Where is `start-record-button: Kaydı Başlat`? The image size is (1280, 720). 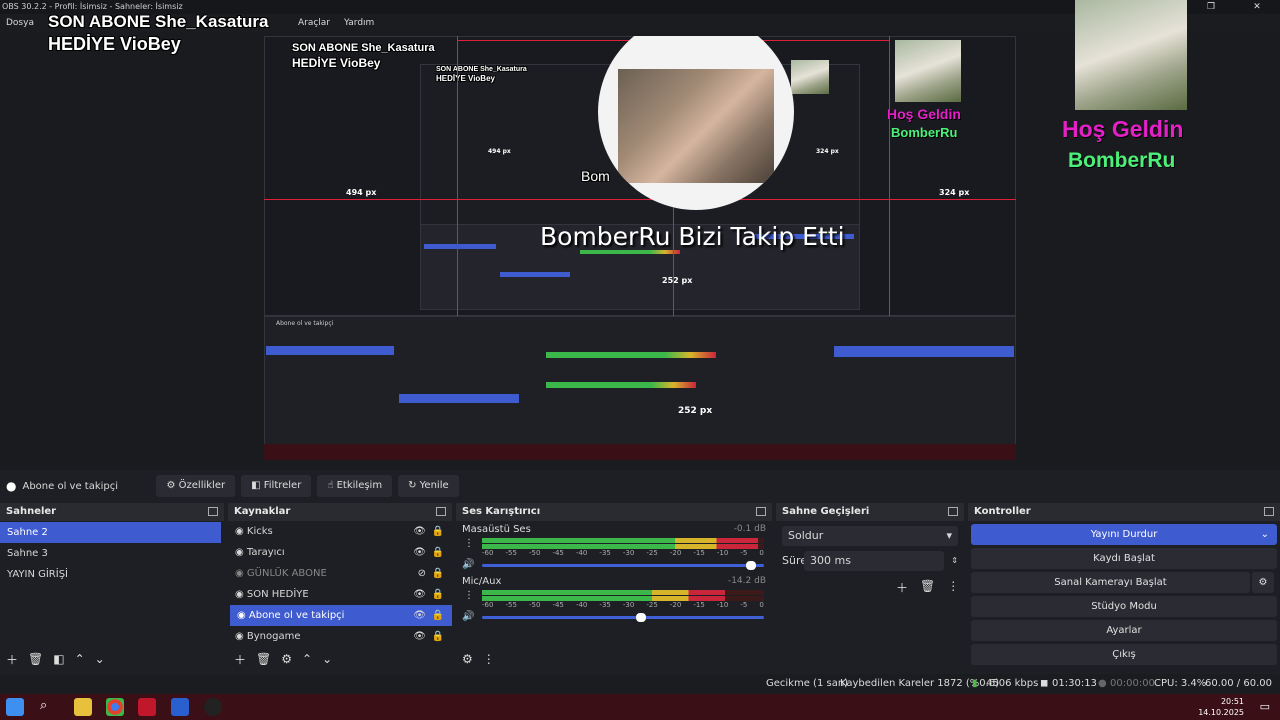
start-record-button: Kaydı Başlat is located at coordinates (1124, 558).